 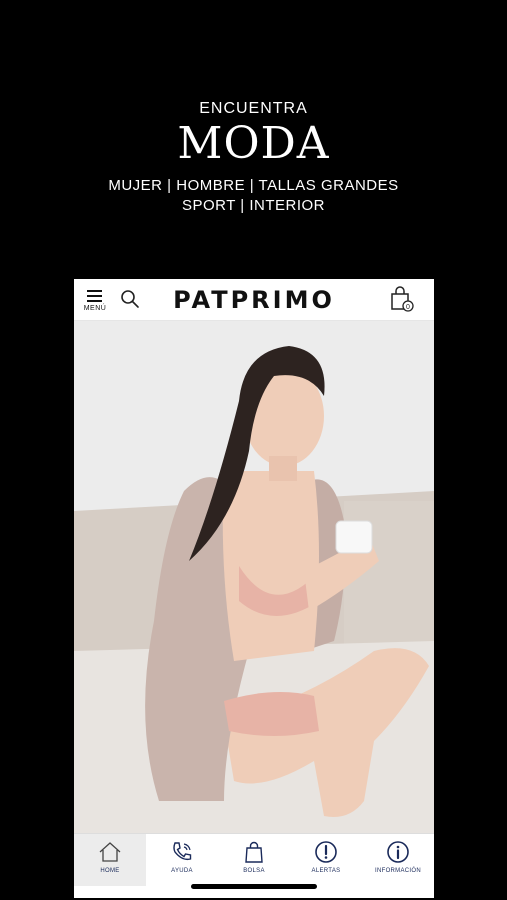 I want to click on tab-home: HOME, so click(x=110, y=860).